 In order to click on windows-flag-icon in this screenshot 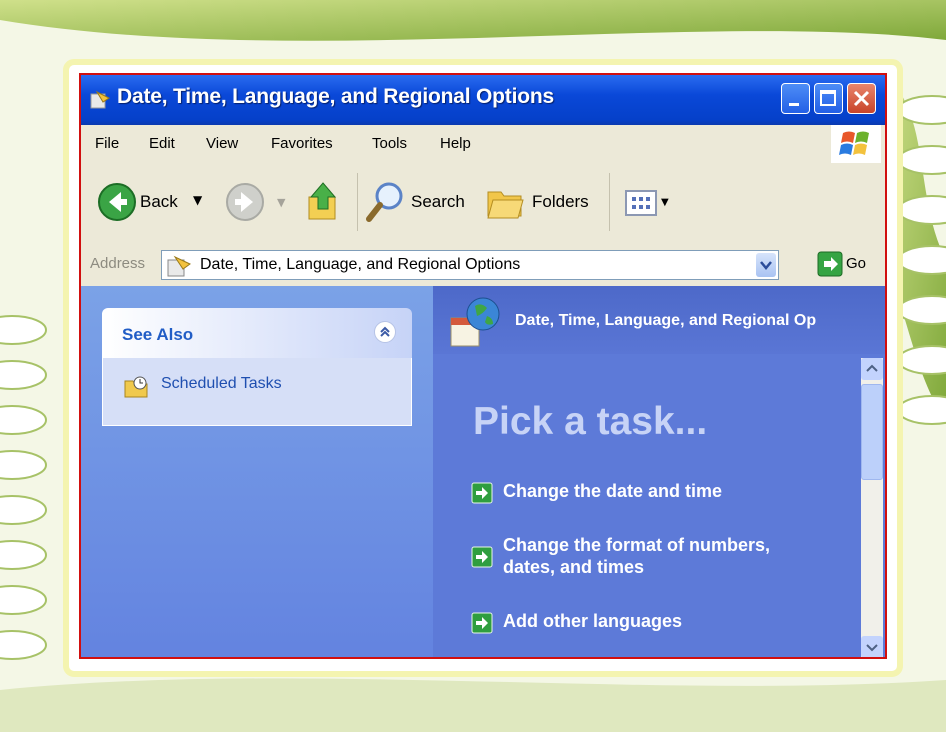, I will do `click(854, 143)`.